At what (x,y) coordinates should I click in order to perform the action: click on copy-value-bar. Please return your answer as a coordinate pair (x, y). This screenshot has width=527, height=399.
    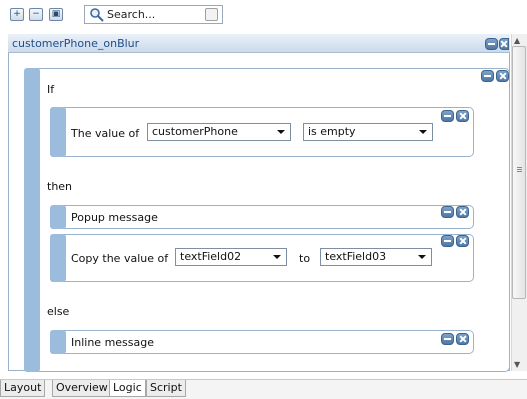
    Looking at the image, I should click on (58, 258).